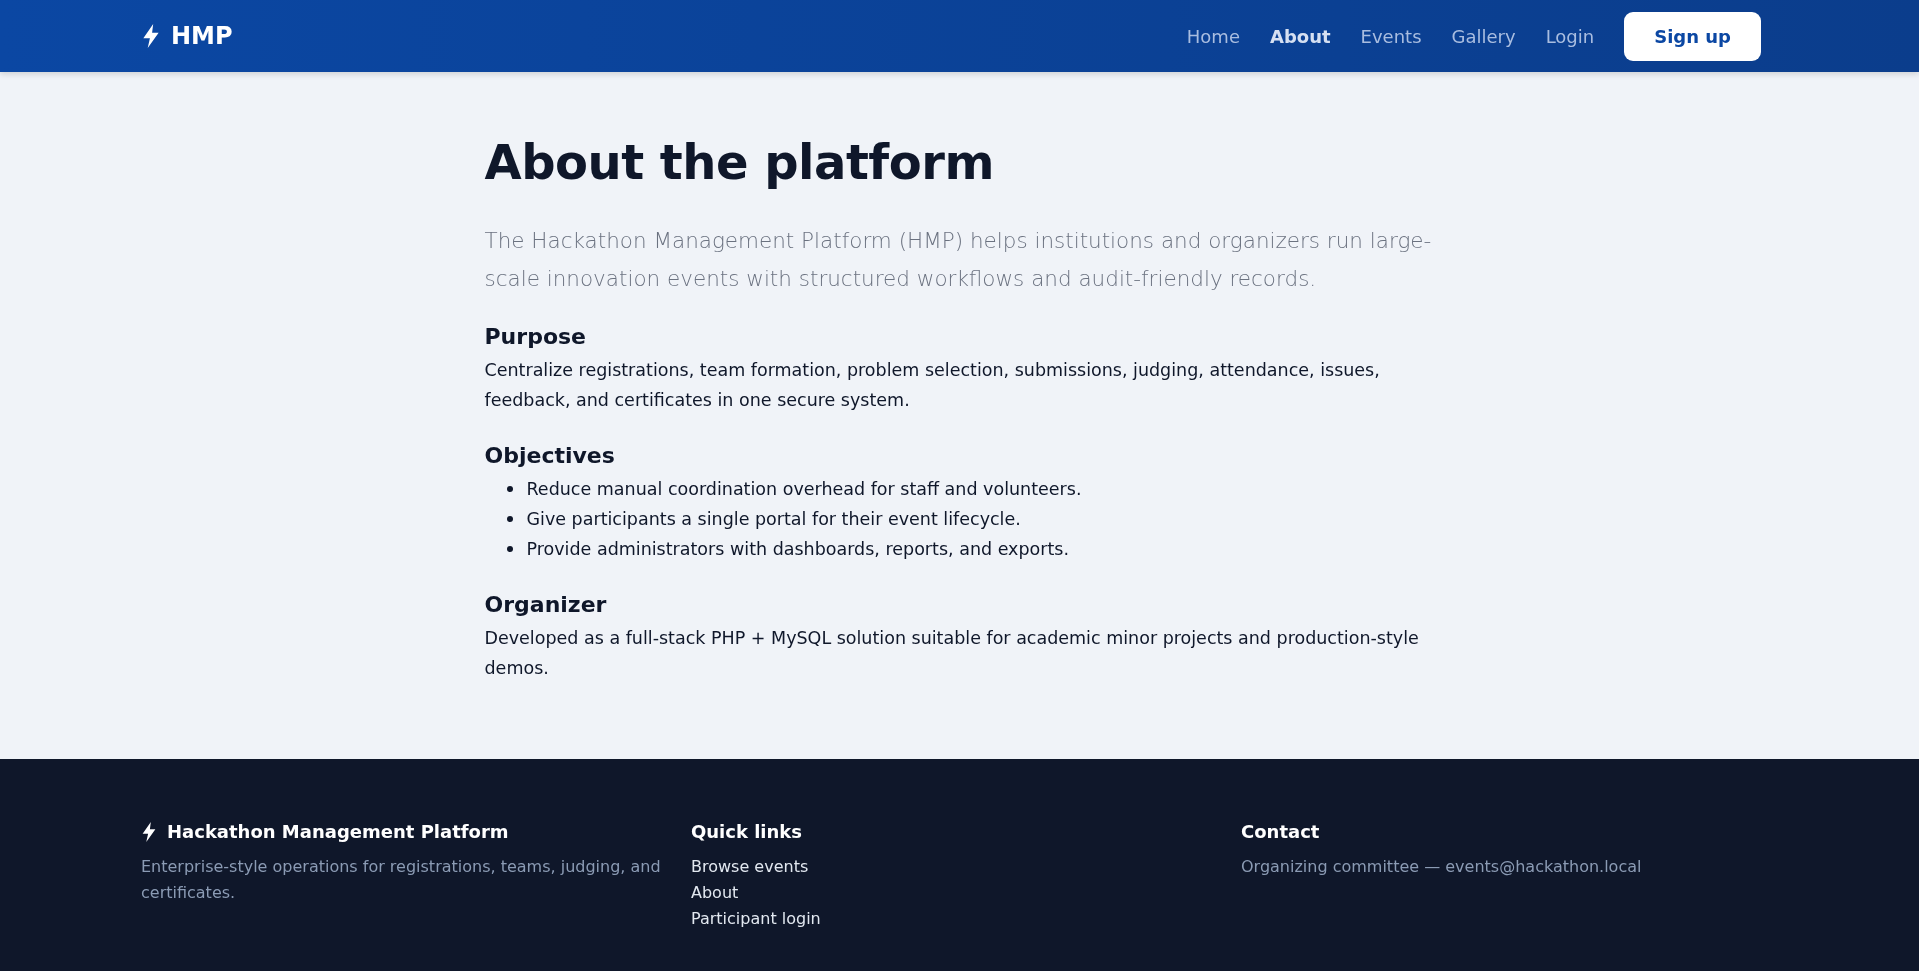 This screenshot has height=971, width=1919. I want to click on brand-name: HMP, so click(202, 36).